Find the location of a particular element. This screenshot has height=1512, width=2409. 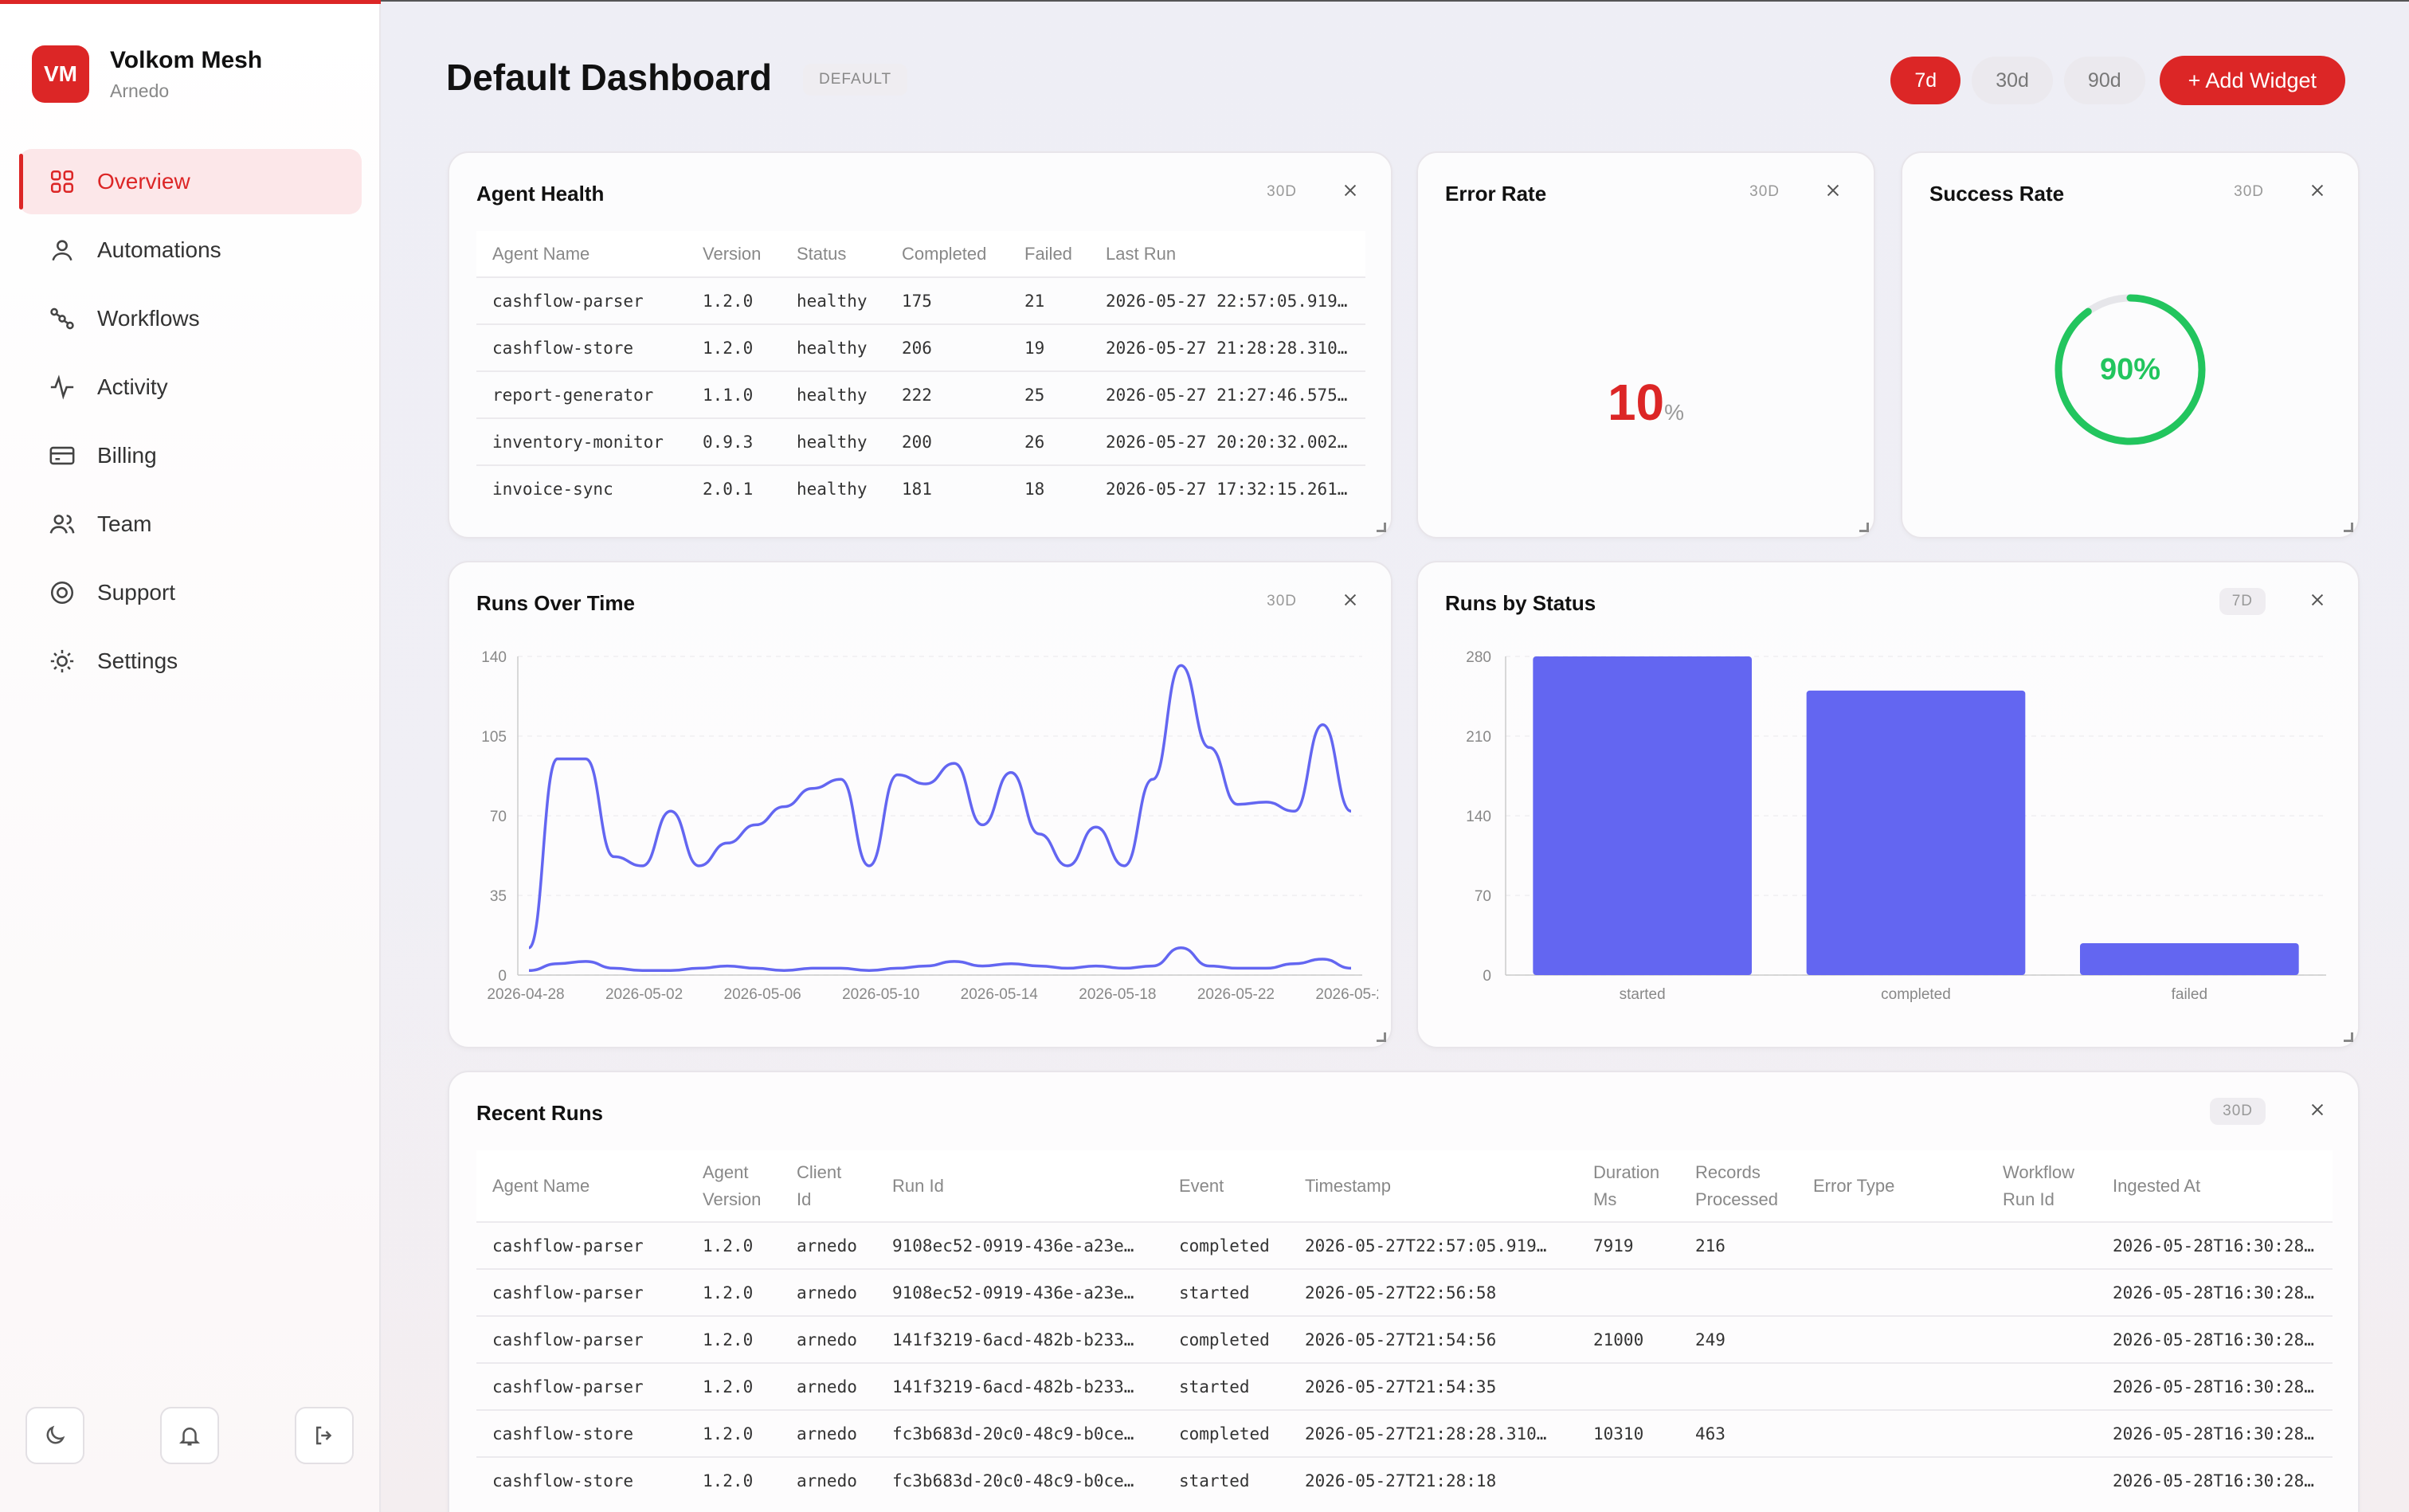

sidebar-item-workflows: Workflows is located at coordinates (190, 319).